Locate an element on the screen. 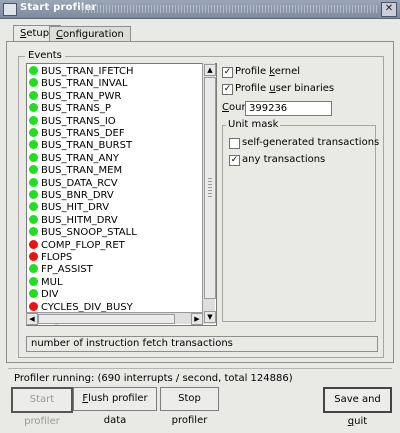 Image resolution: width=400 pixels, height=433 pixels. stop-profiler-button: Stop profiler is located at coordinates (189, 406).